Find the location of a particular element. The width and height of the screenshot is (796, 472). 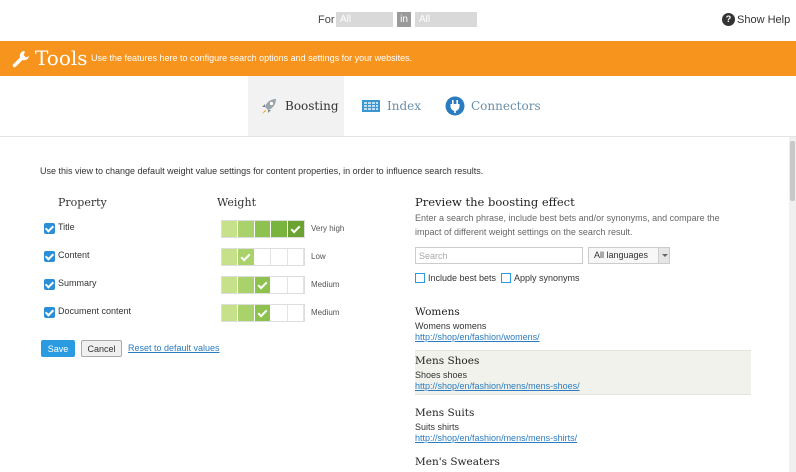

property-row: Content Low is located at coordinates (204, 257).